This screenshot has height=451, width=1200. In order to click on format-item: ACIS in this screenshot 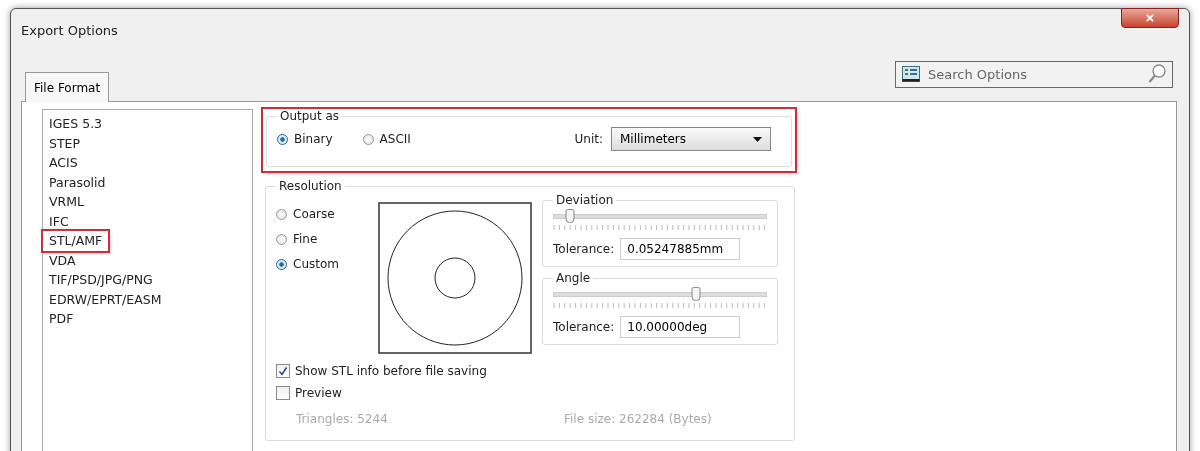, I will do `click(63, 163)`.